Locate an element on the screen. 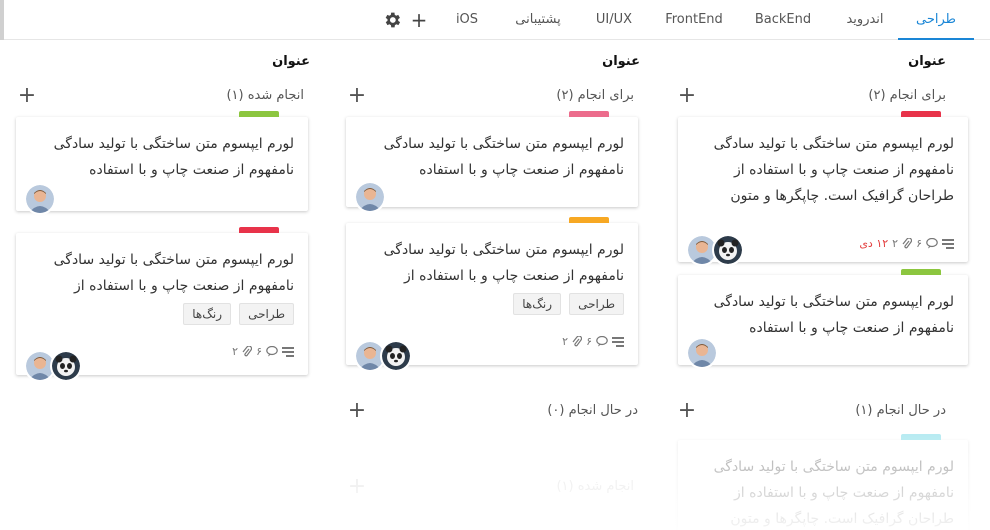 This screenshot has width=990, height=530. tab-frontend: FrontEnd is located at coordinates (694, 20).